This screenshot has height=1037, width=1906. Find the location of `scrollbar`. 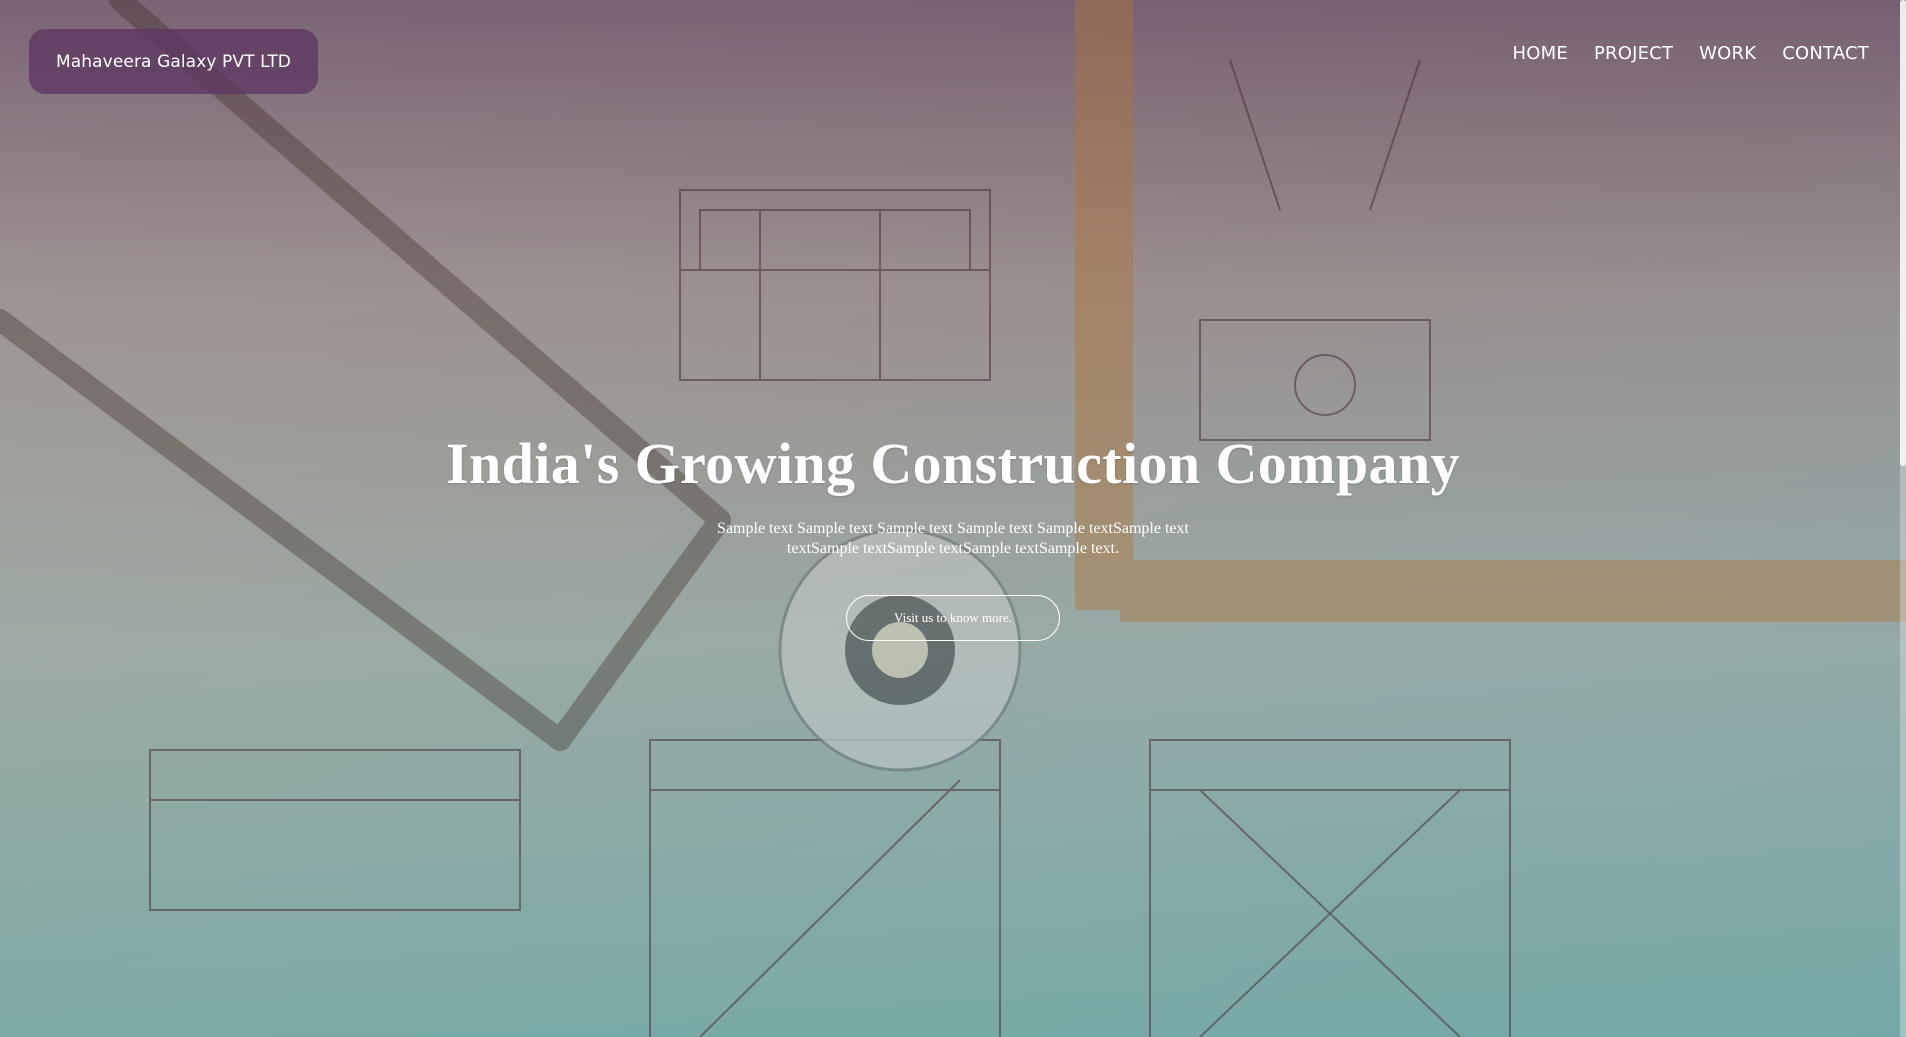

scrollbar is located at coordinates (1903, 518).